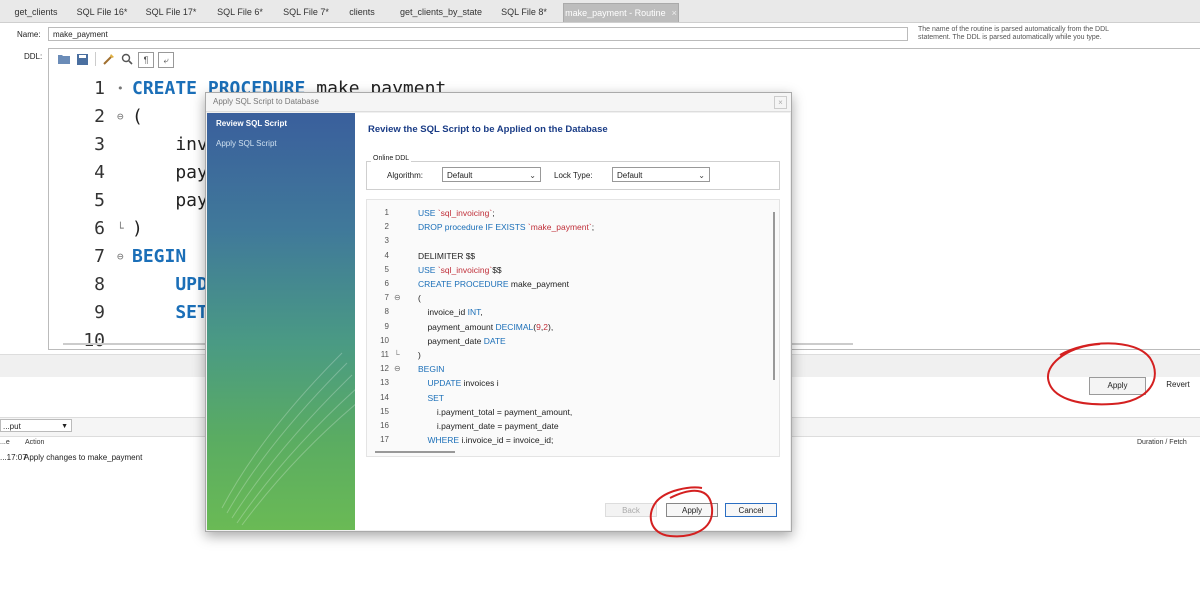  Describe the element at coordinates (567, 341) in the screenshot. I see `script-line: 10 payment_date DATE` at that location.